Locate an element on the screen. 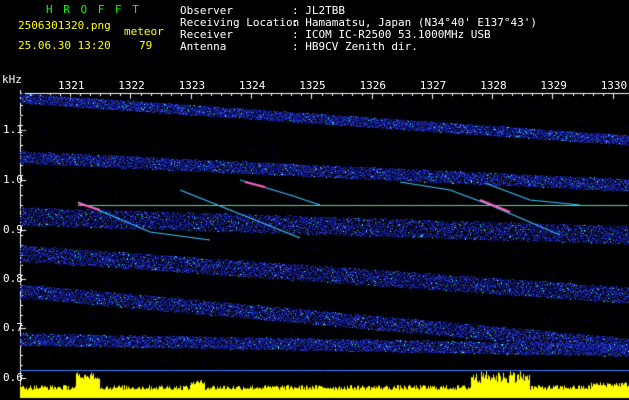 The width and height of the screenshot is (629, 400). x-tick-label: 1329 is located at coordinates (553, 85).